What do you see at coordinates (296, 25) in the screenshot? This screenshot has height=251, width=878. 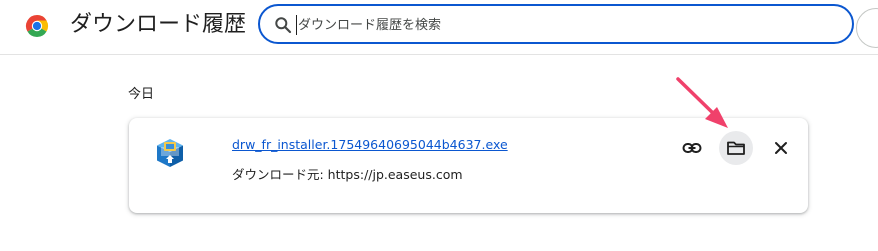 I see `text-cursor` at bounding box center [296, 25].